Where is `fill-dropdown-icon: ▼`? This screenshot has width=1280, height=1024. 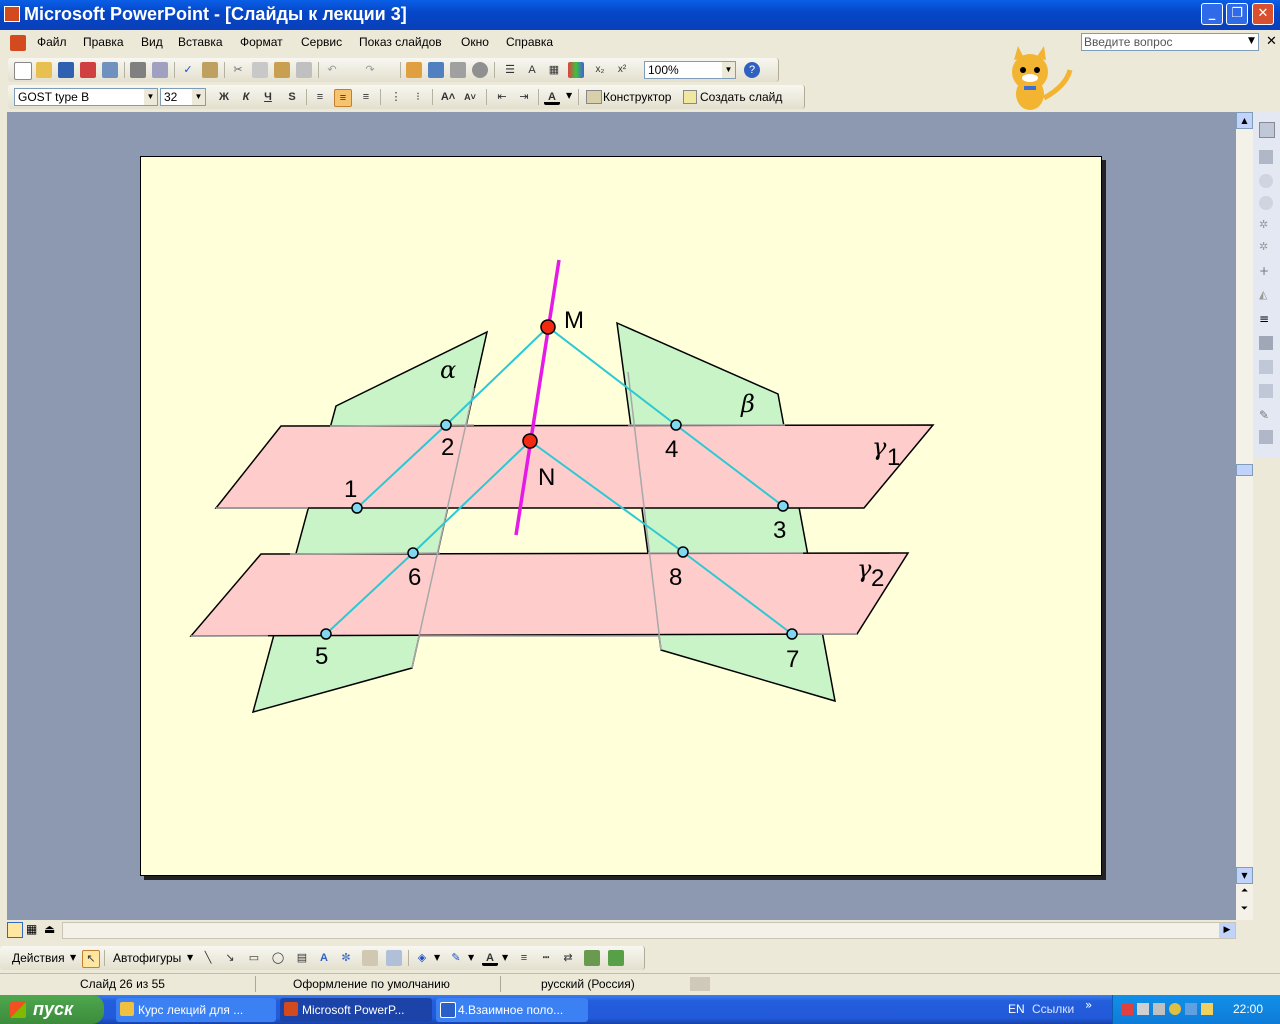
fill-dropdown-icon: ▼ is located at coordinates (437, 957).